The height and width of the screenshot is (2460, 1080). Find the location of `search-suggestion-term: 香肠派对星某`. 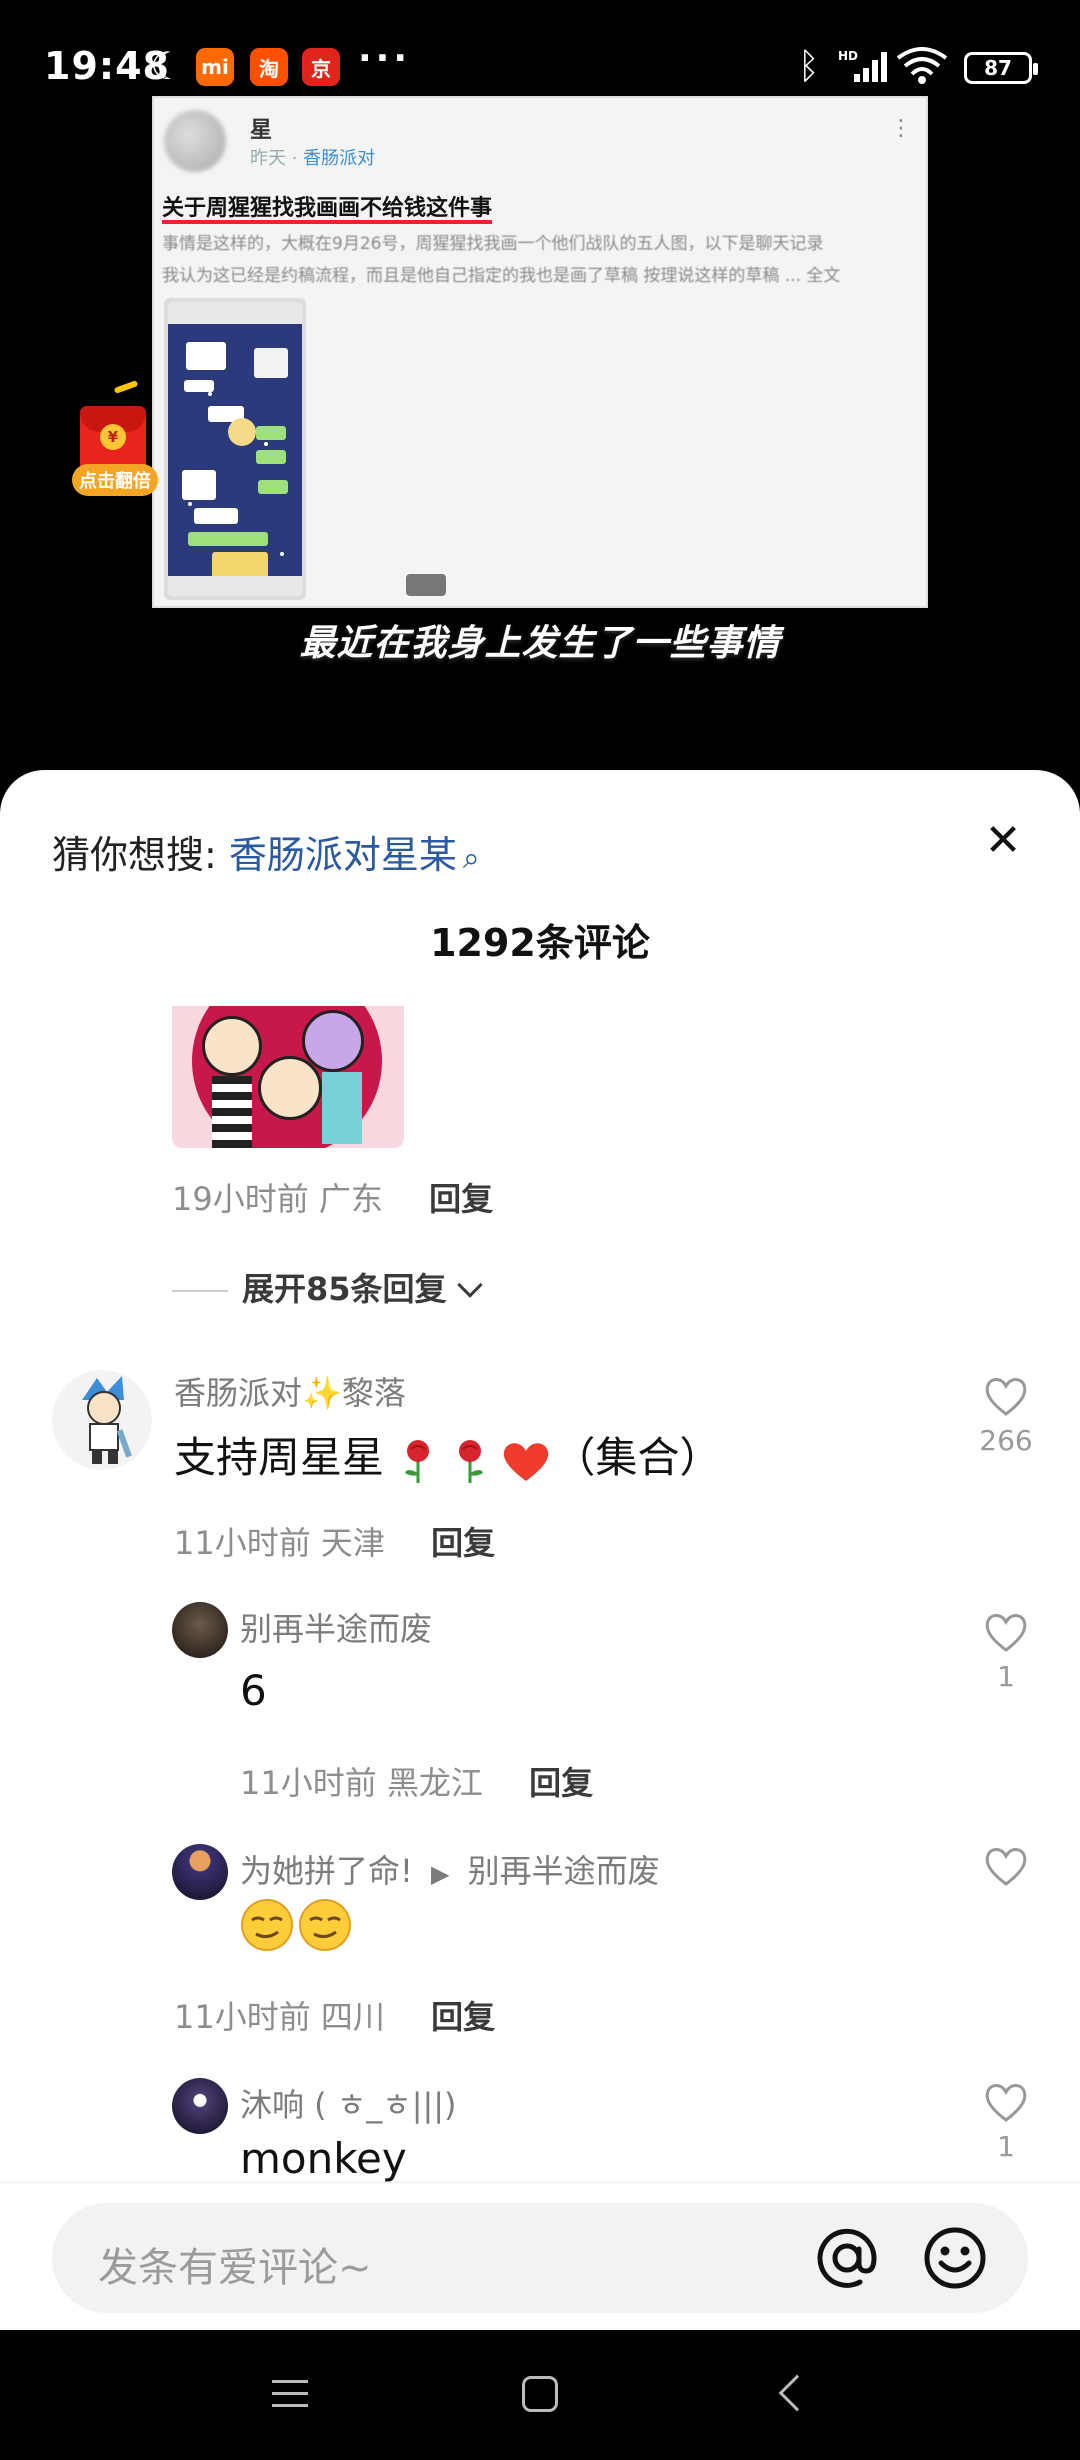

search-suggestion-term: 香肠派对星某 is located at coordinates (343, 855).